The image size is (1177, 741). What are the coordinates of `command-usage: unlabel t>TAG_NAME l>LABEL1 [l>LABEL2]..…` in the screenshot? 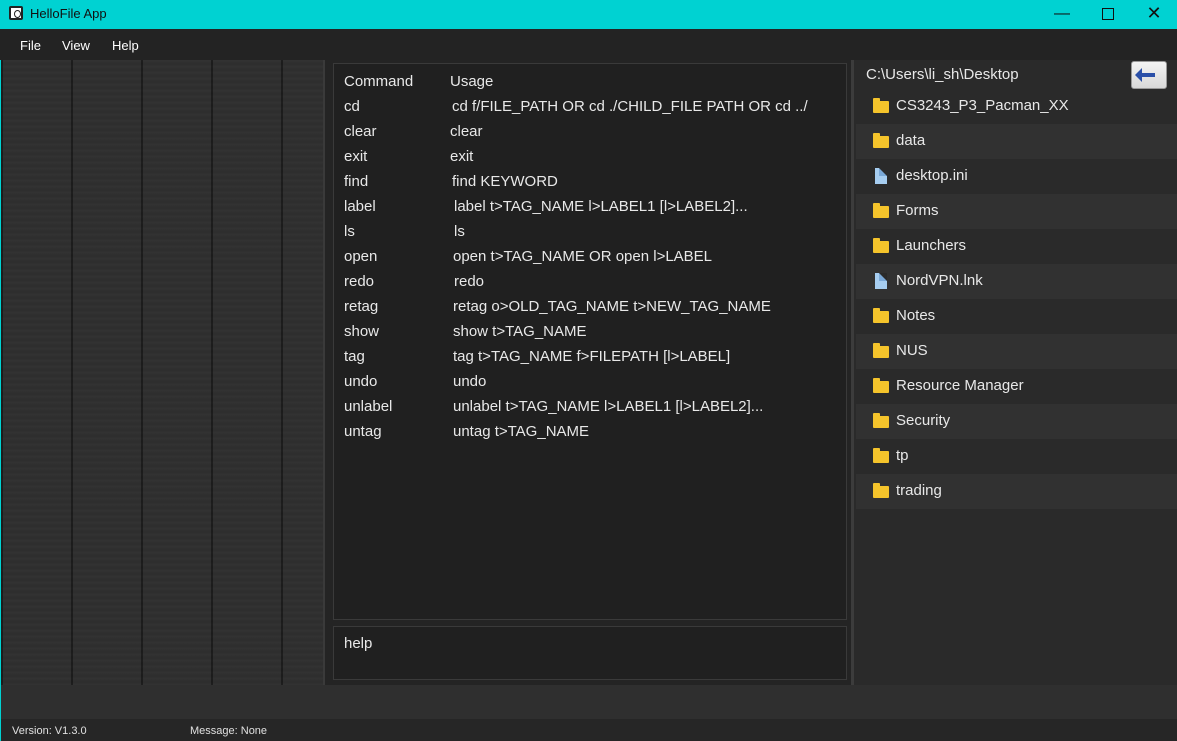 It's located at (608, 406).